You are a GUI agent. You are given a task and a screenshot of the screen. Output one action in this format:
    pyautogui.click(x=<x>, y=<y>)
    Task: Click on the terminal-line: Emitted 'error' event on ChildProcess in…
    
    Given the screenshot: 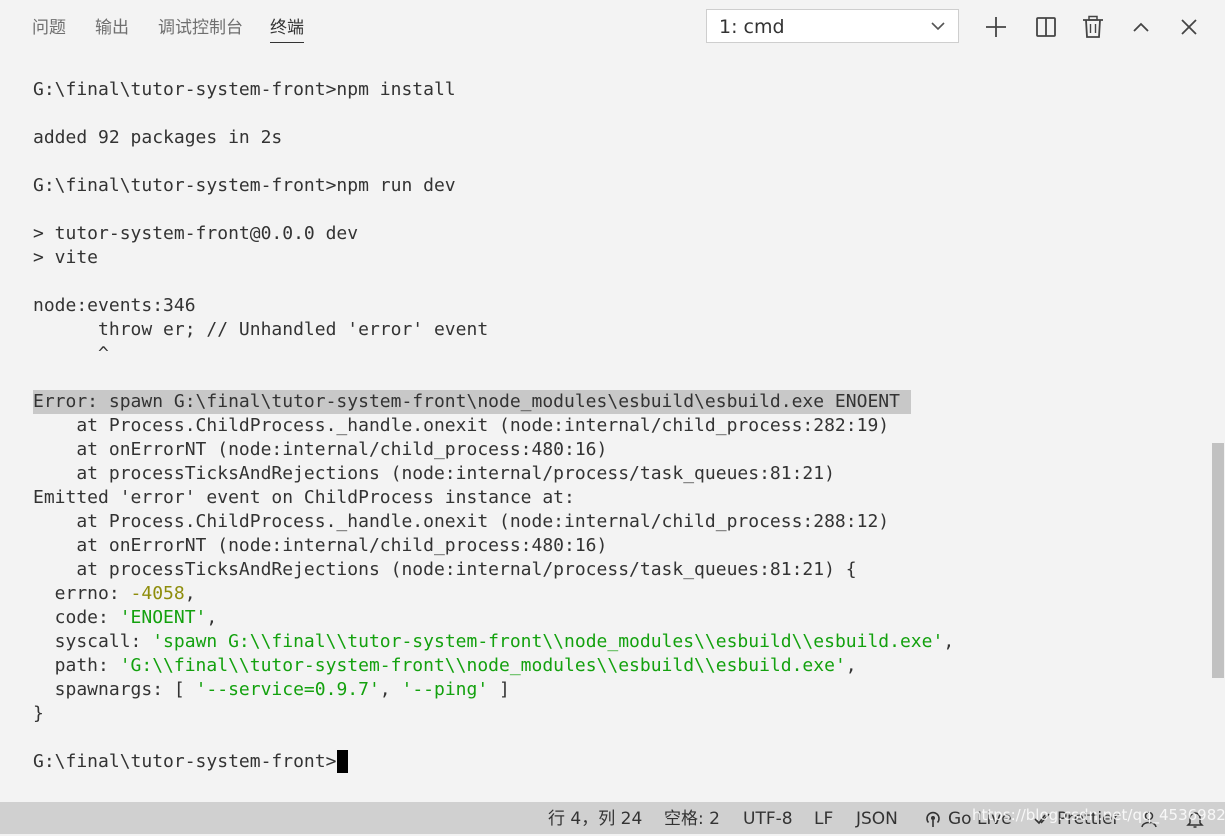 What is the action you would take?
    pyautogui.click(x=304, y=497)
    